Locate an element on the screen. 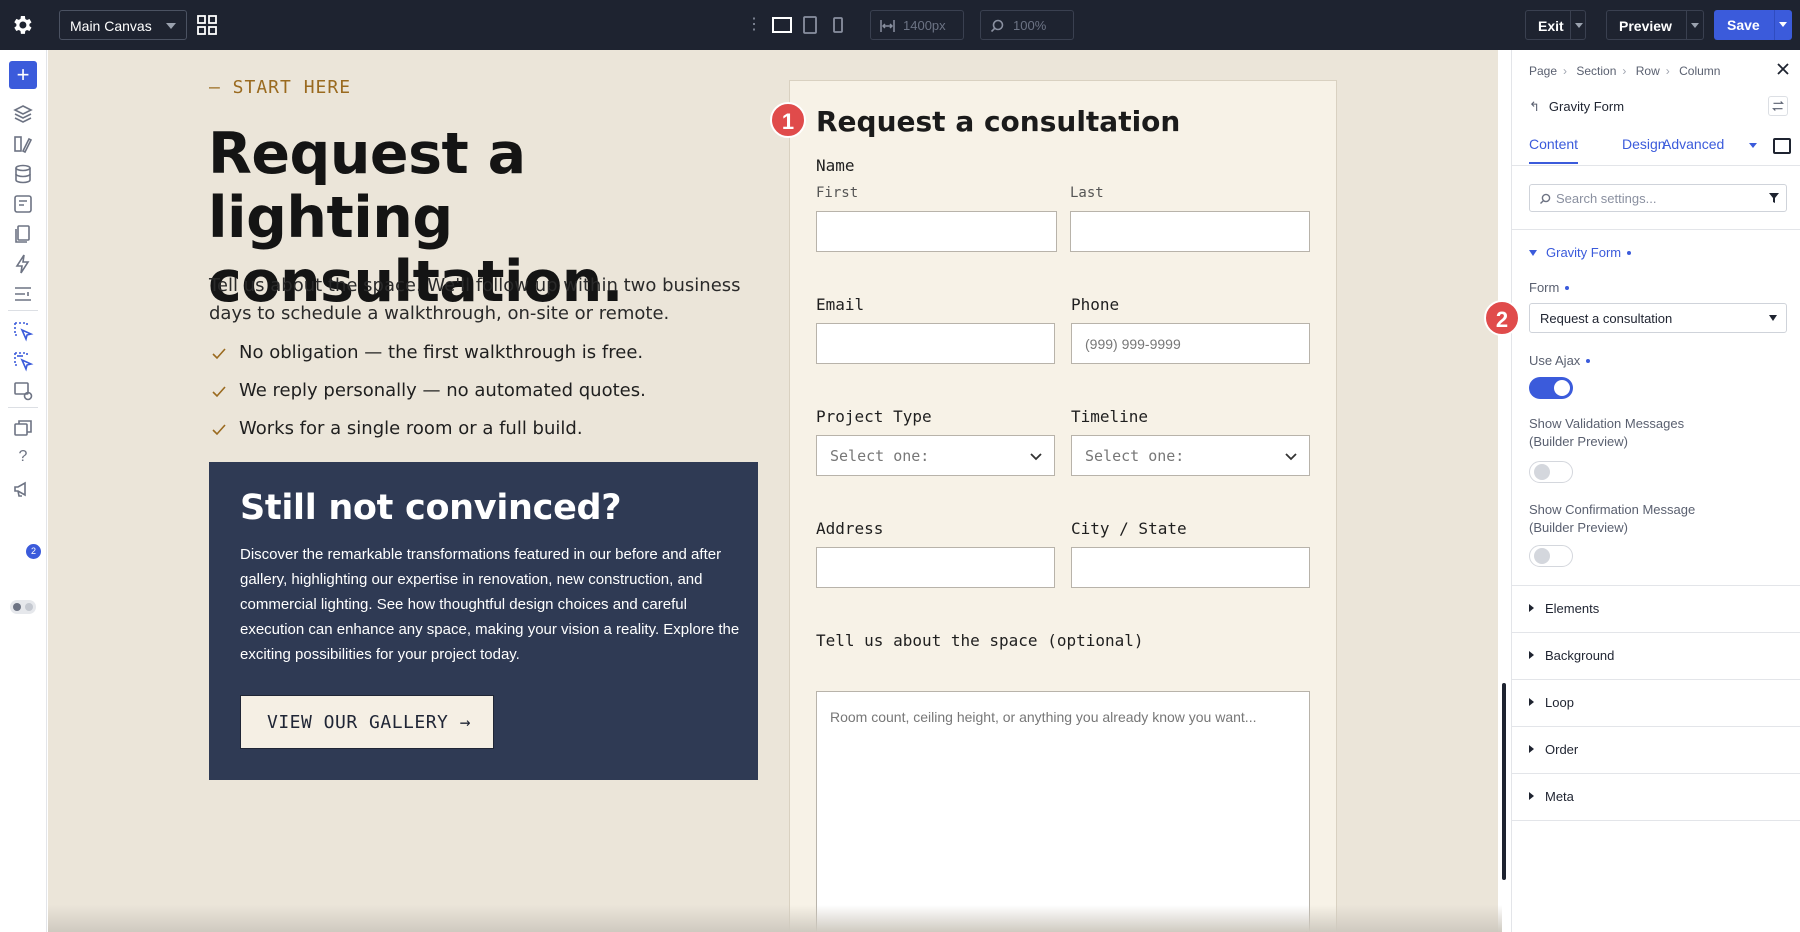  section-meta-label: Meta is located at coordinates (1559, 796).